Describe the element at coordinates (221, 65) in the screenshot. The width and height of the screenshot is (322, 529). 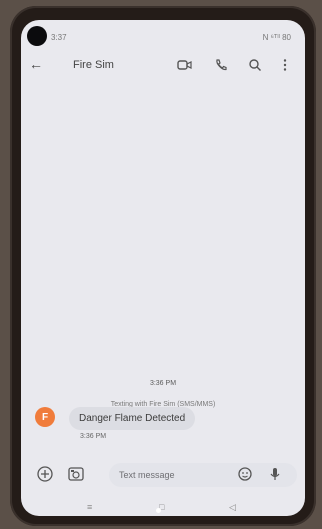
I see `phone-icon` at that location.